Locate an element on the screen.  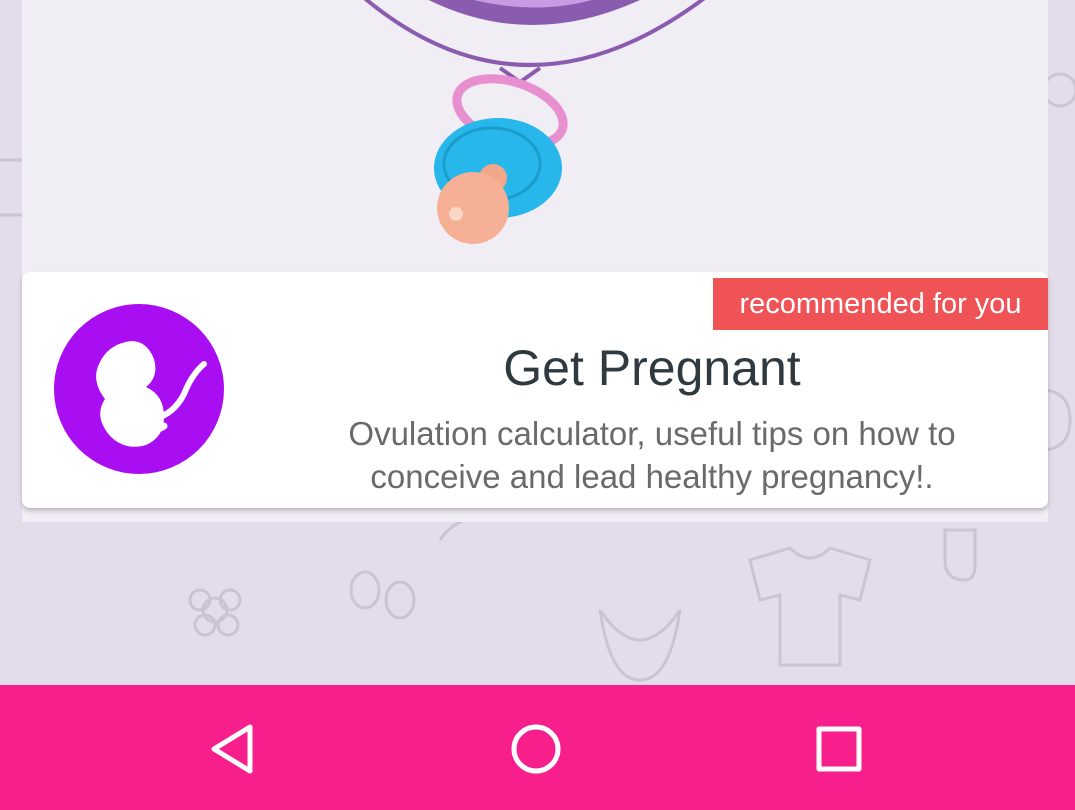
back-button is located at coordinates (234, 749).